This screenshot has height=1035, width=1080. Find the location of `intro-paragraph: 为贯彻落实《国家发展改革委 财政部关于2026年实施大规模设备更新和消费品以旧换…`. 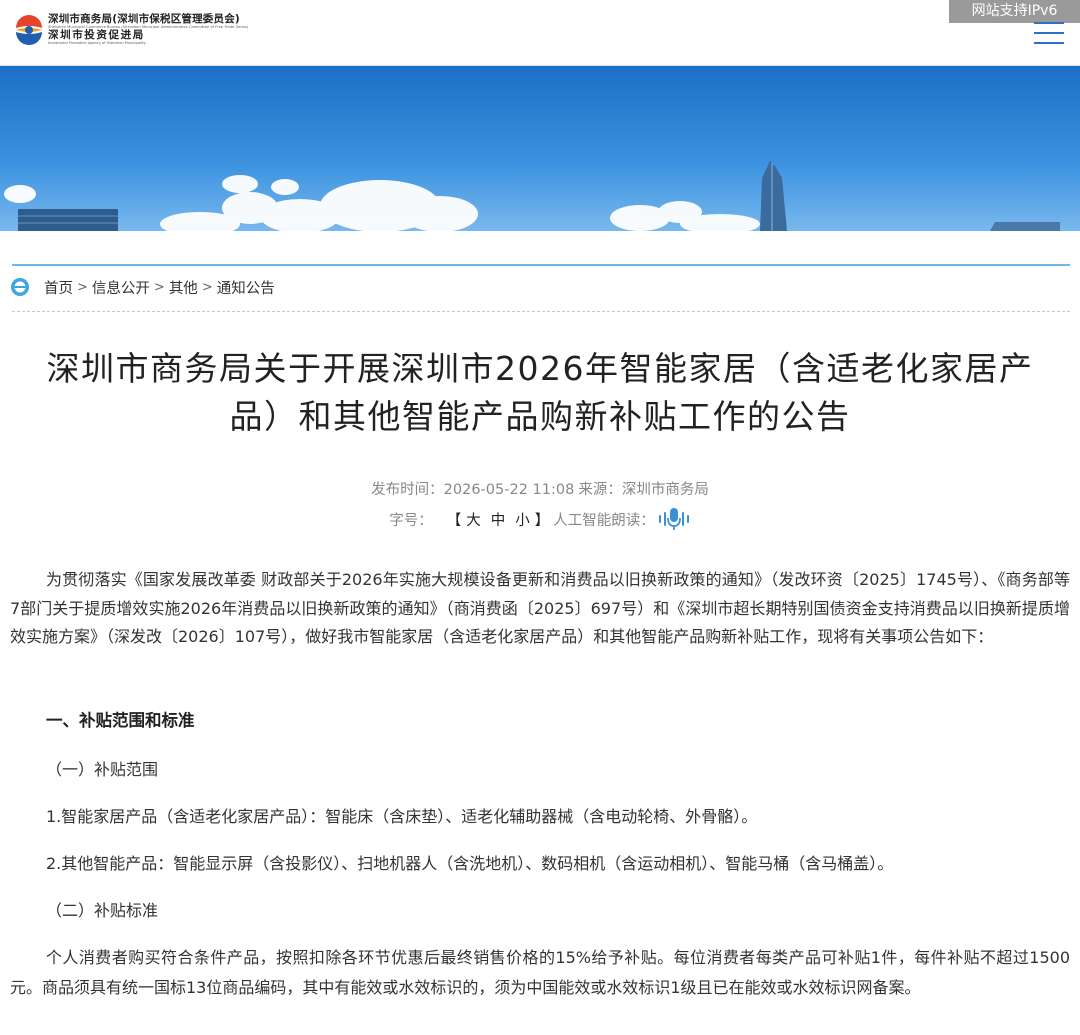

intro-paragraph: 为贯彻落实《国家发展改革委 财政部关于2026年实施大规模设备更新和消费品以旧换… is located at coordinates (540, 608).